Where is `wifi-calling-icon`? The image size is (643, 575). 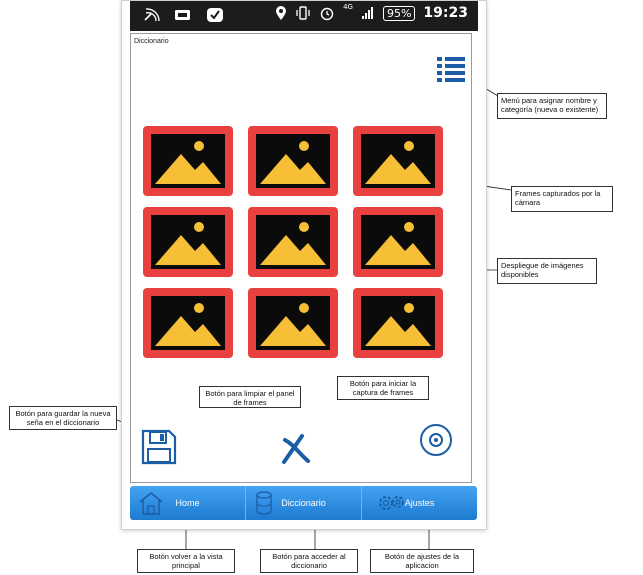 wifi-calling-icon is located at coordinates (152, 15).